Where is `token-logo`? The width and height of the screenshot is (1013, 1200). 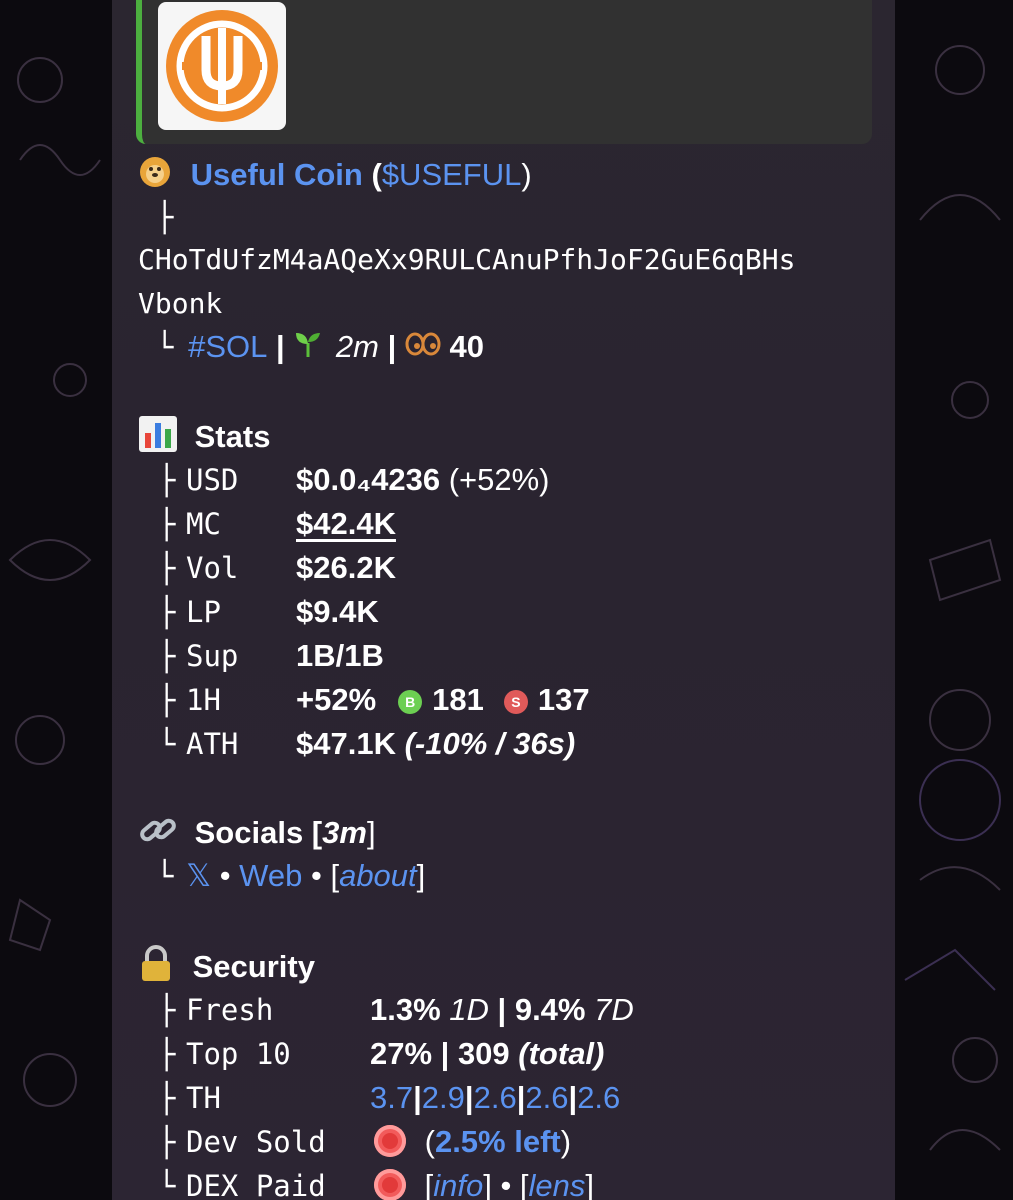
token-logo is located at coordinates (222, 66).